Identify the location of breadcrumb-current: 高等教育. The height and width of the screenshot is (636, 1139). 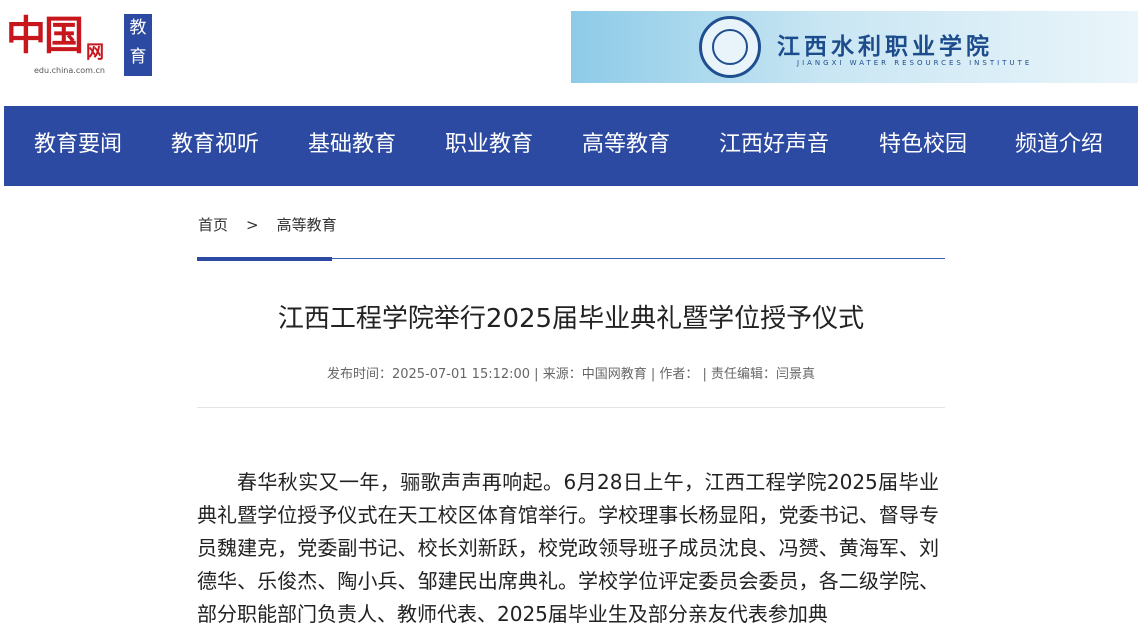
(307, 225).